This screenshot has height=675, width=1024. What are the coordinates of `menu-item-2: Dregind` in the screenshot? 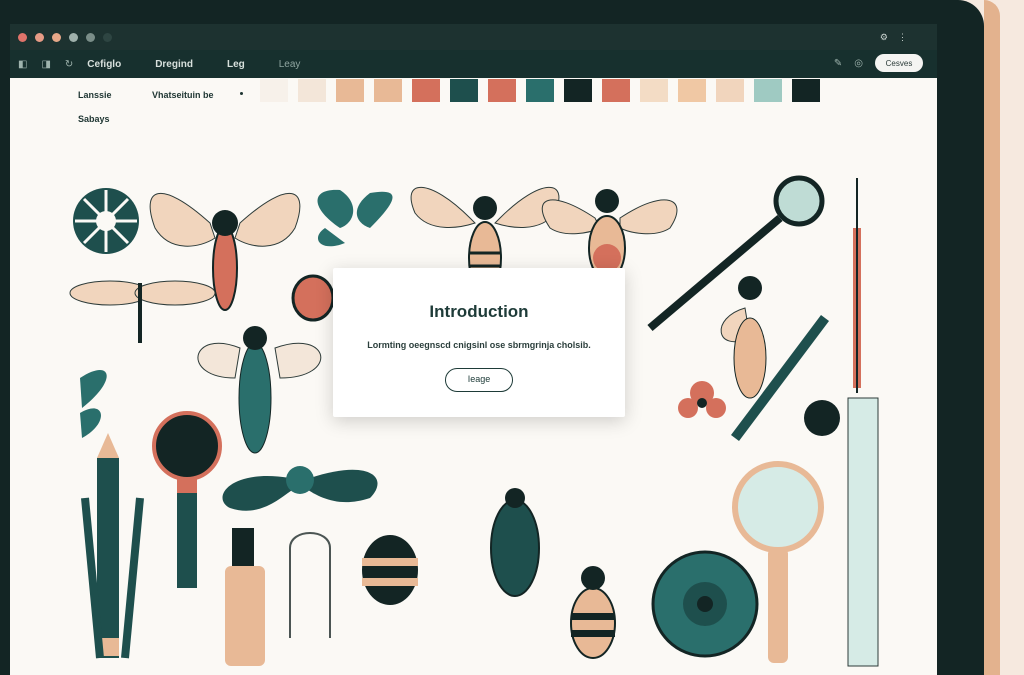 It's located at (174, 64).